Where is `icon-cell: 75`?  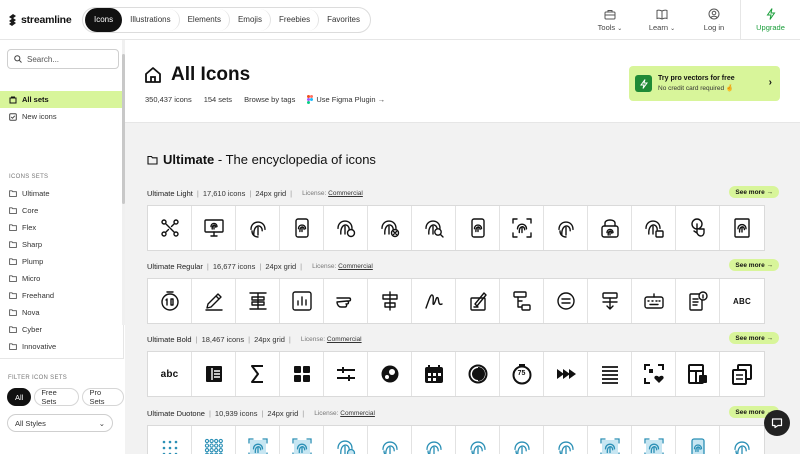
icon-cell: 75 is located at coordinates (522, 374).